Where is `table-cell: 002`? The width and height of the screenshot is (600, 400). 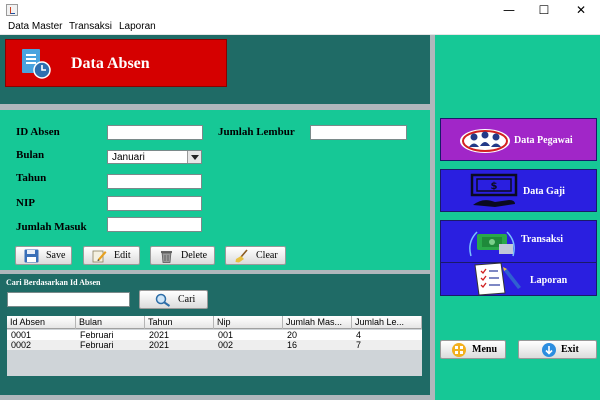 table-cell: 002 is located at coordinates (226, 345).